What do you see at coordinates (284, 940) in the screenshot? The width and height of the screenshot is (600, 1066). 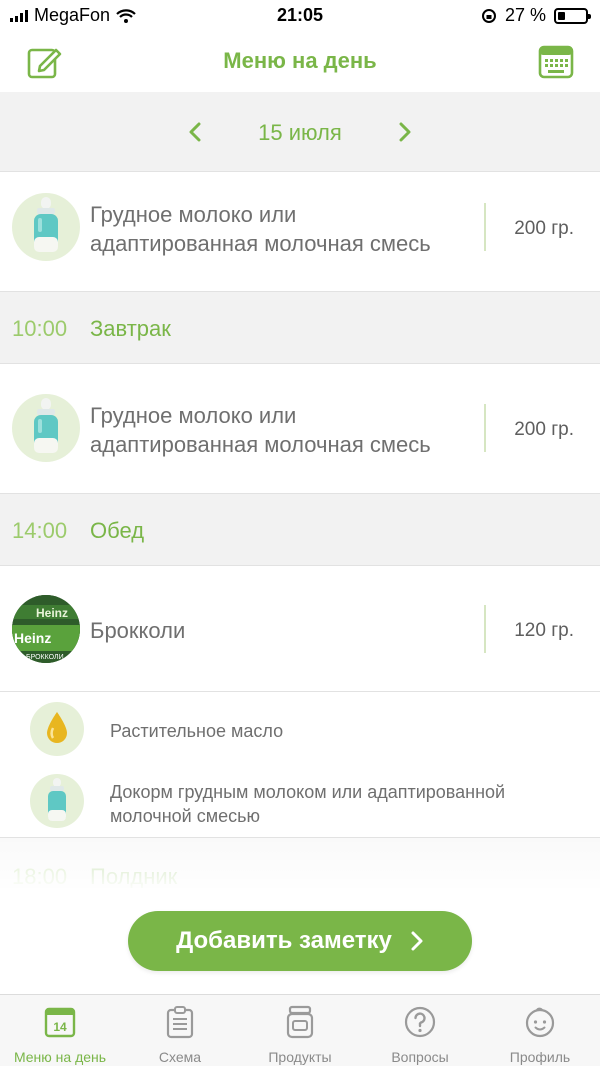 I see `add-note-label: Добавить заметку` at bounding box center [284, 940].